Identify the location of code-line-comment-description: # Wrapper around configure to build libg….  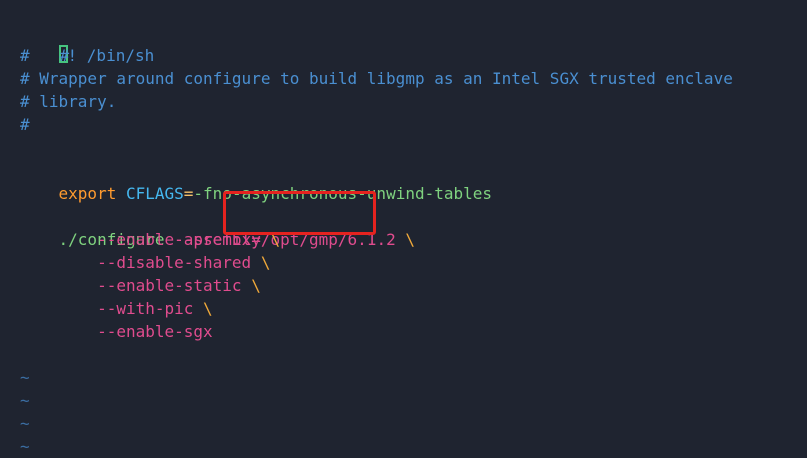
(376, 78).